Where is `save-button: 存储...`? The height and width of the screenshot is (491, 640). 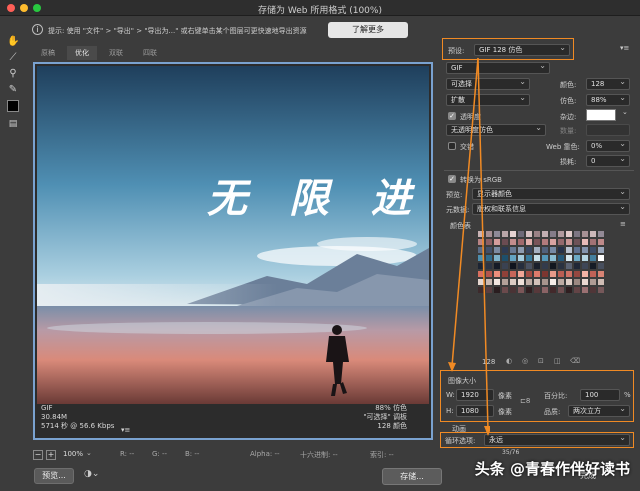 save-button: 存储... is located at coordinates (412, 476).